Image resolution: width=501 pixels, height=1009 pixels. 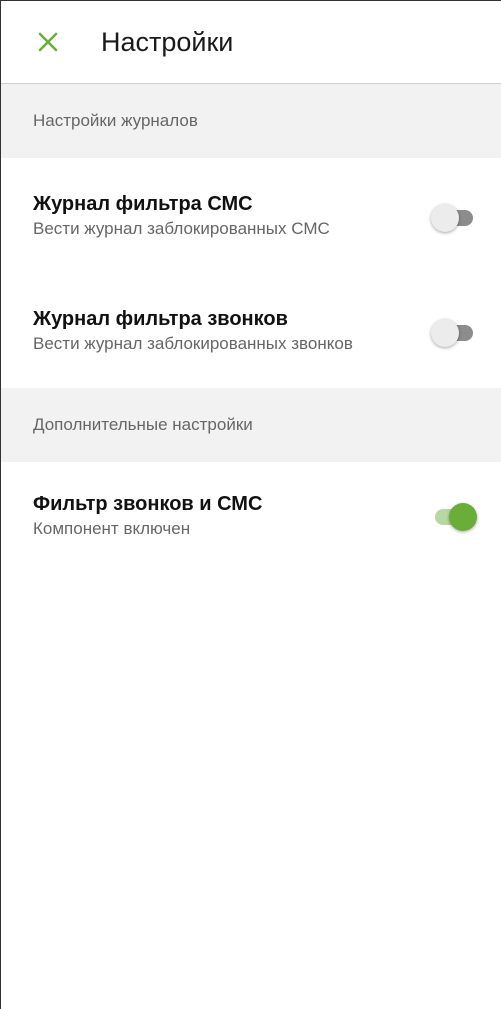 What do you see at coordinates (112, 528) in the screenshot?
I see `setting-subtitle: Компонент включен` at bounding box center [112, 528].